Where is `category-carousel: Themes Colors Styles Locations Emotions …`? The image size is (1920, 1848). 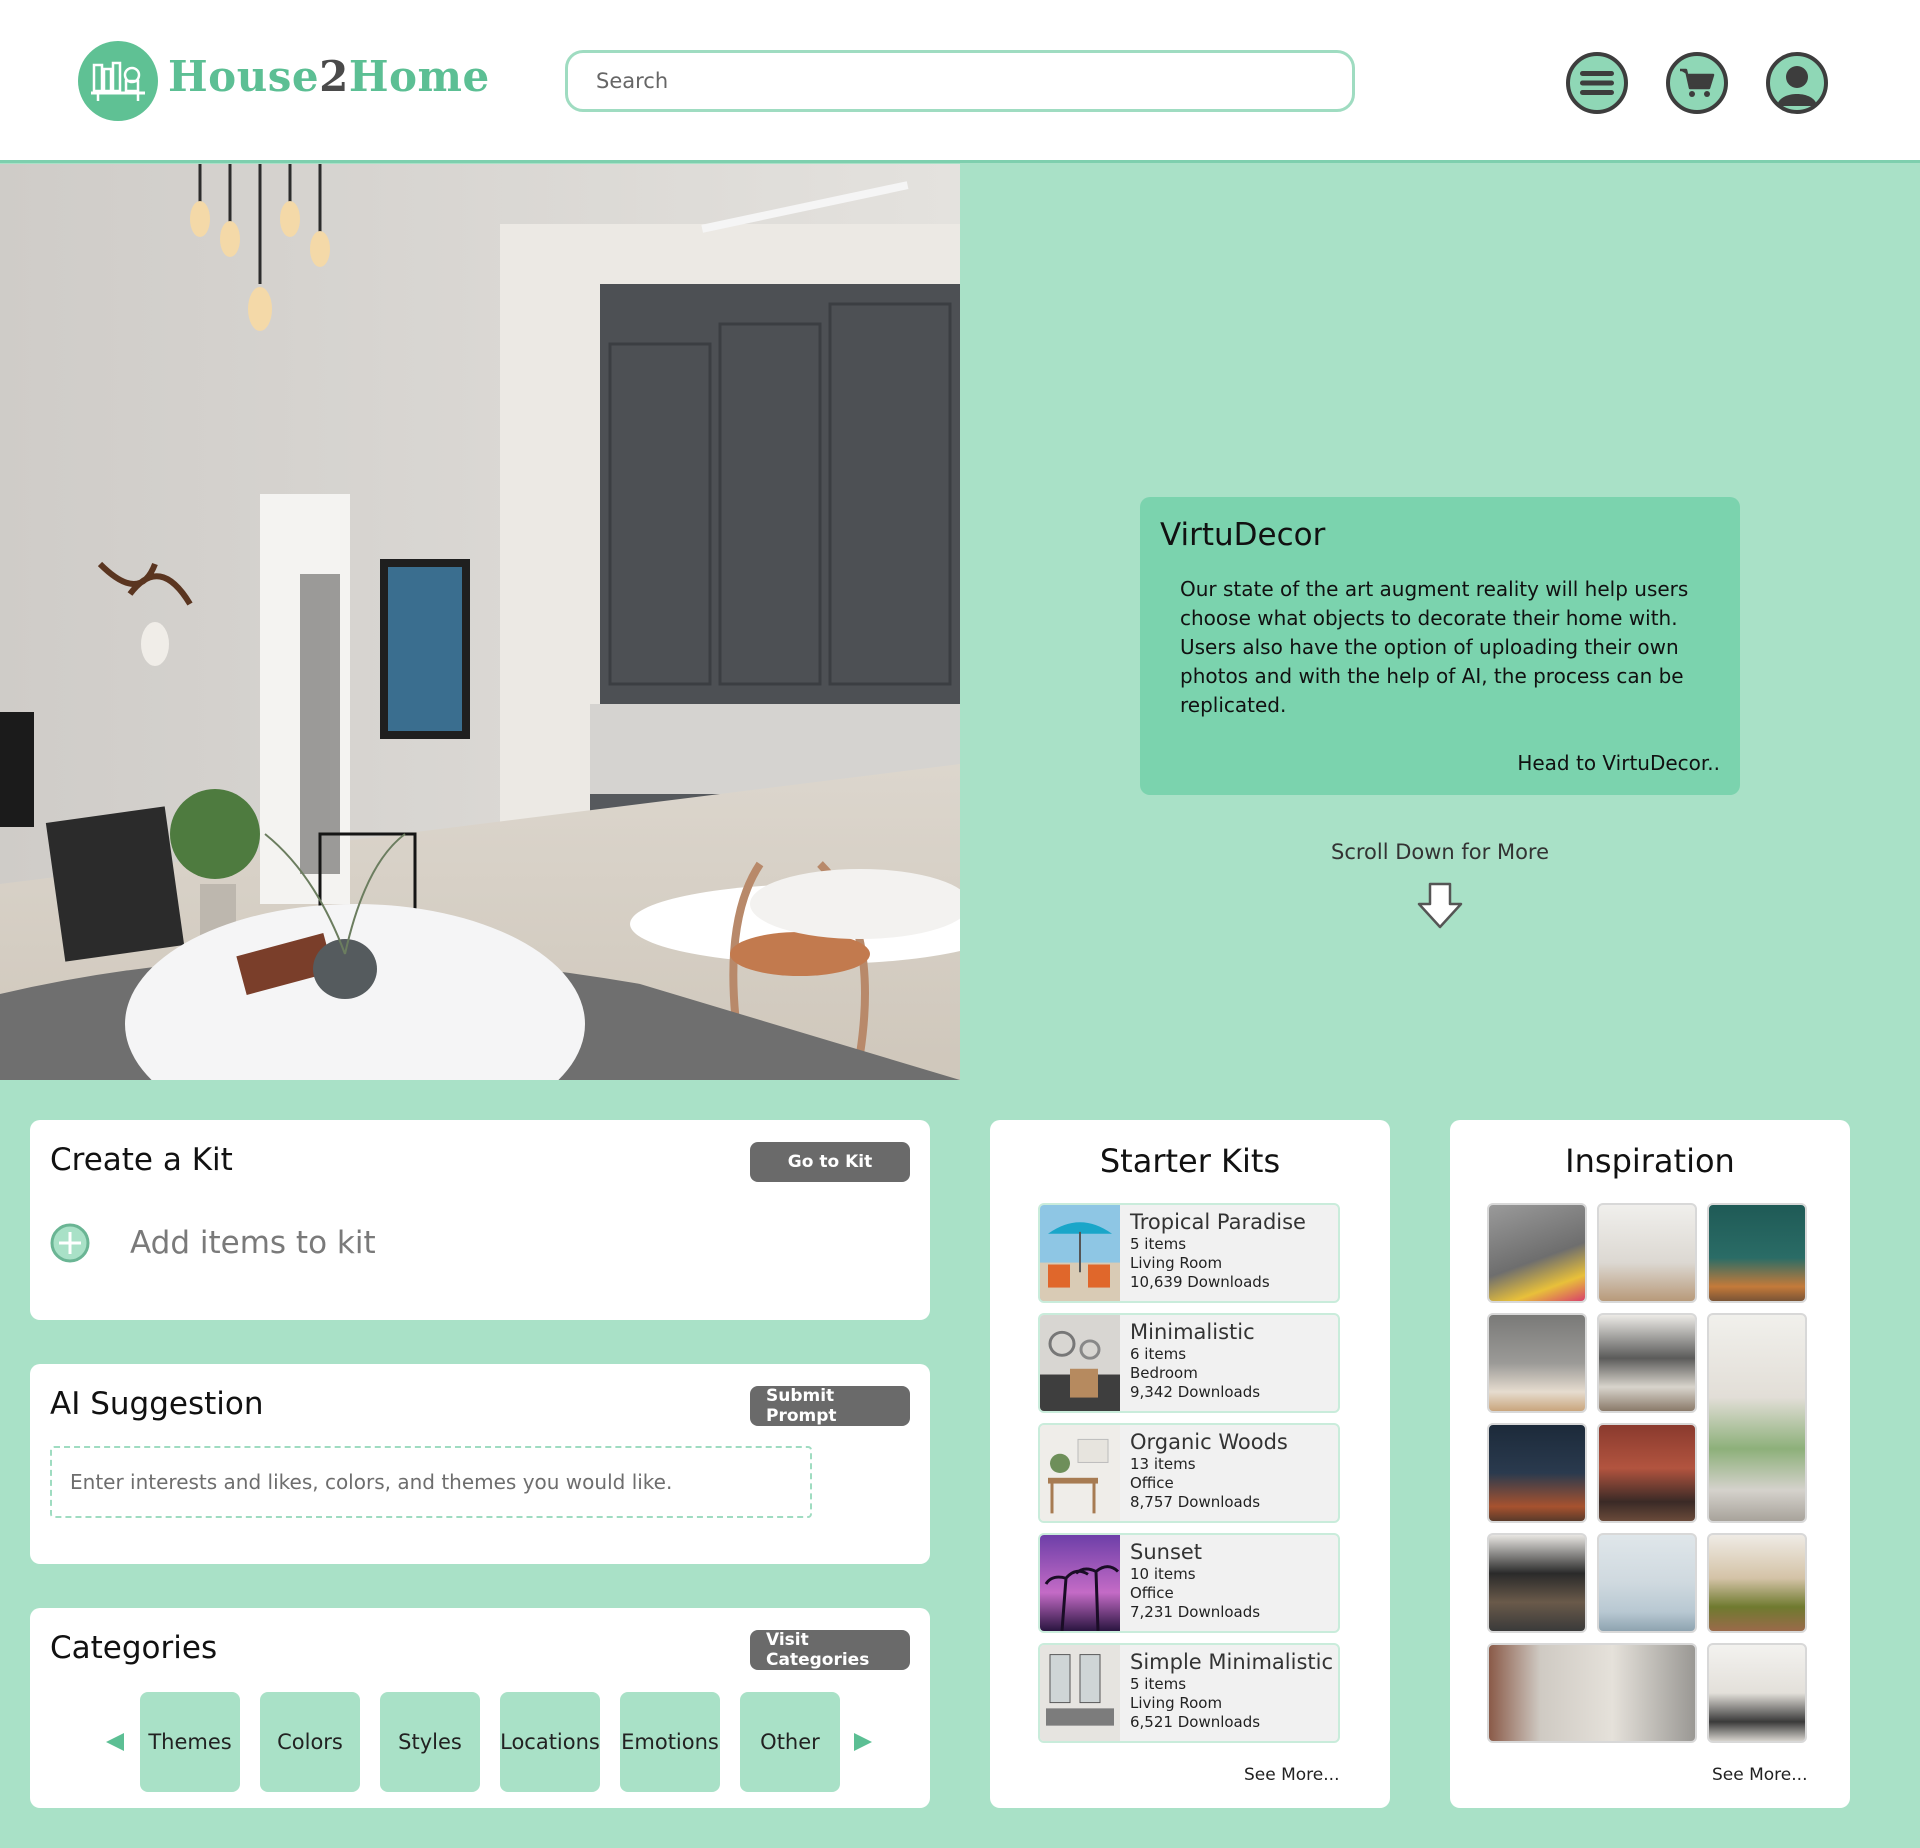
category-carousel: Themes Colors Styles Locations Emotions … is located at coordinates (489, 1742).